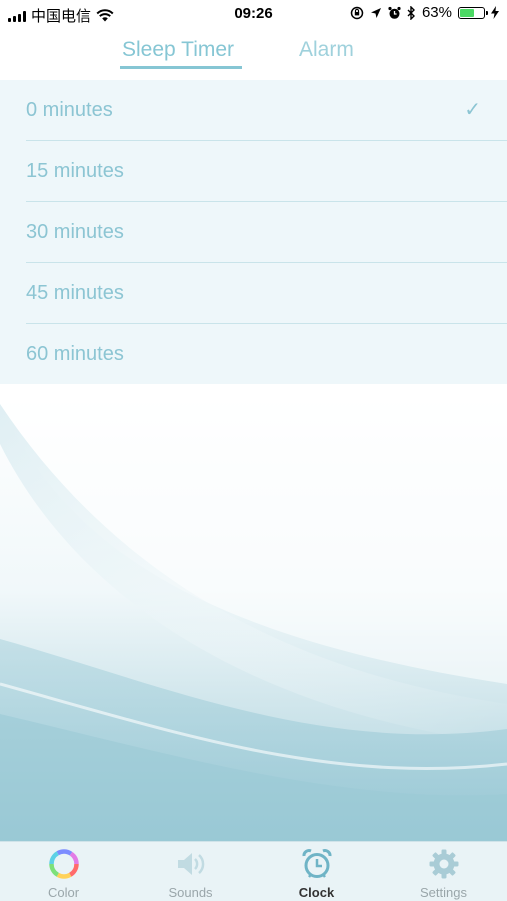 This screenshot has height=901, width=507. Describe the element at coordinates (190, 892) in the screenshot. I see `tabbar-label-sounds: Sounds` at that location.